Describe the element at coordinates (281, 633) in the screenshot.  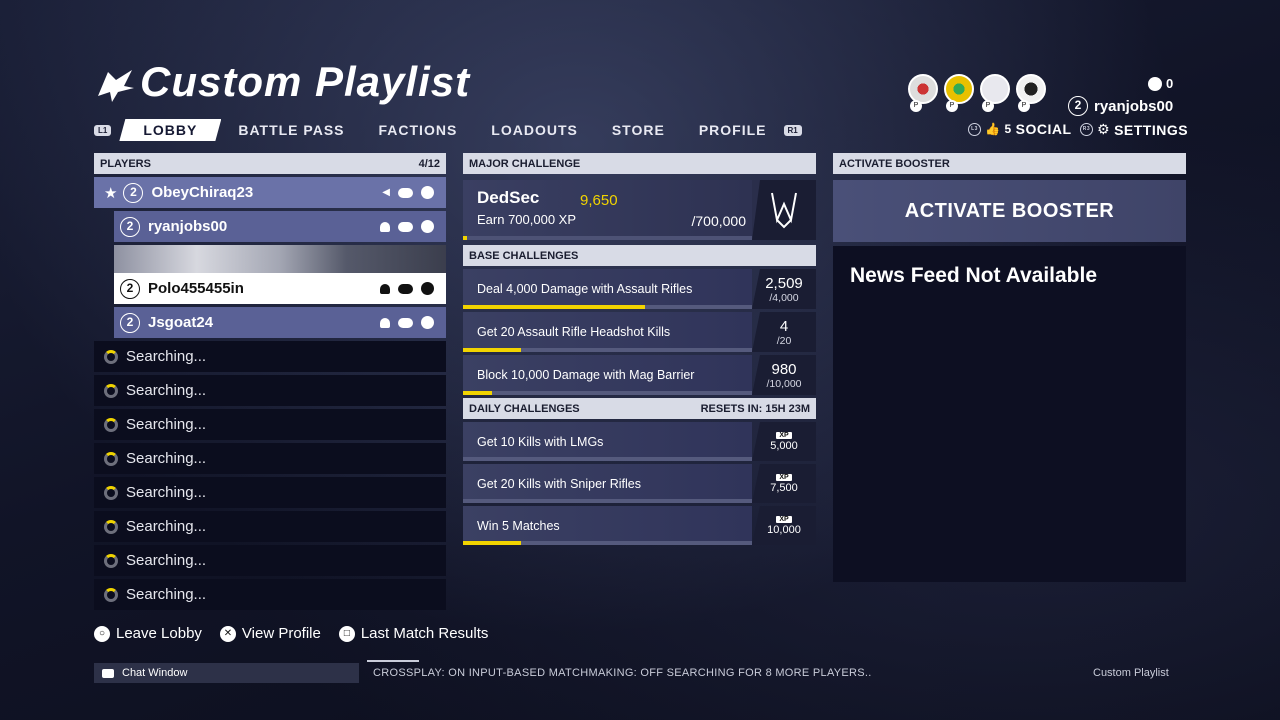
I see `view-profile-label: View Profile` at that location.